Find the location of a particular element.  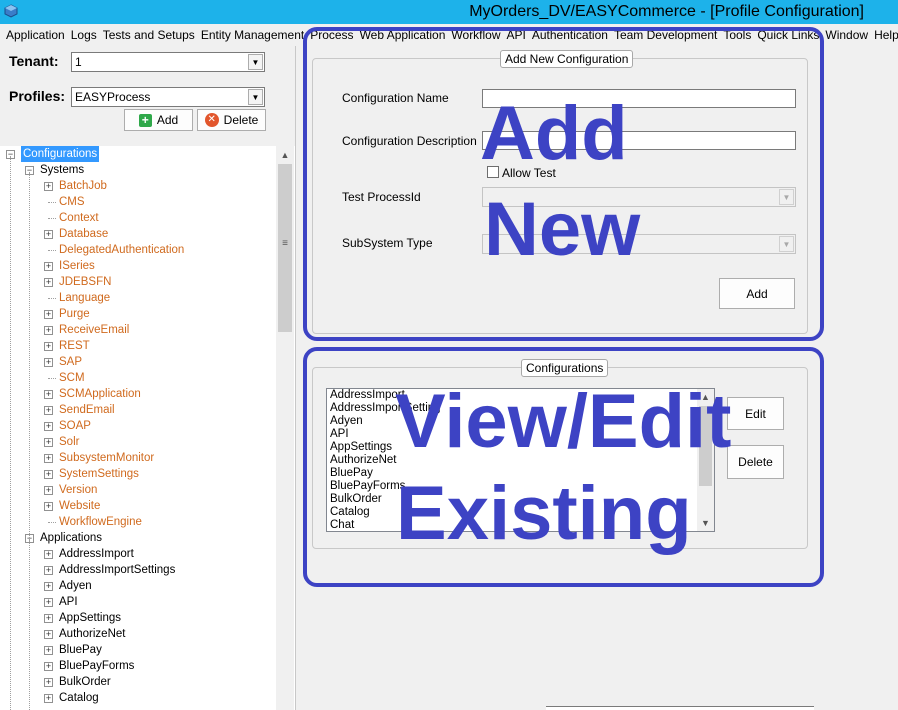

tree-item-system: WorkflowEngine is located at coordinates (100, 522).